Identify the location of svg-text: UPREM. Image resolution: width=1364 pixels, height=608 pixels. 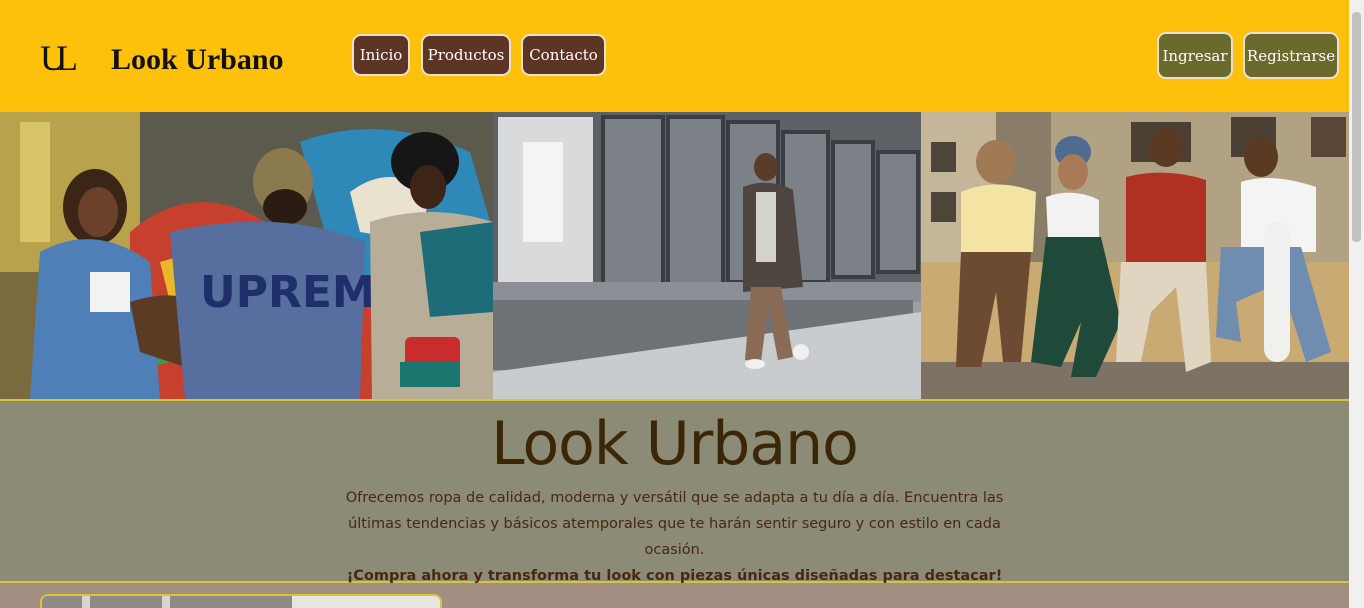
(288, 292).